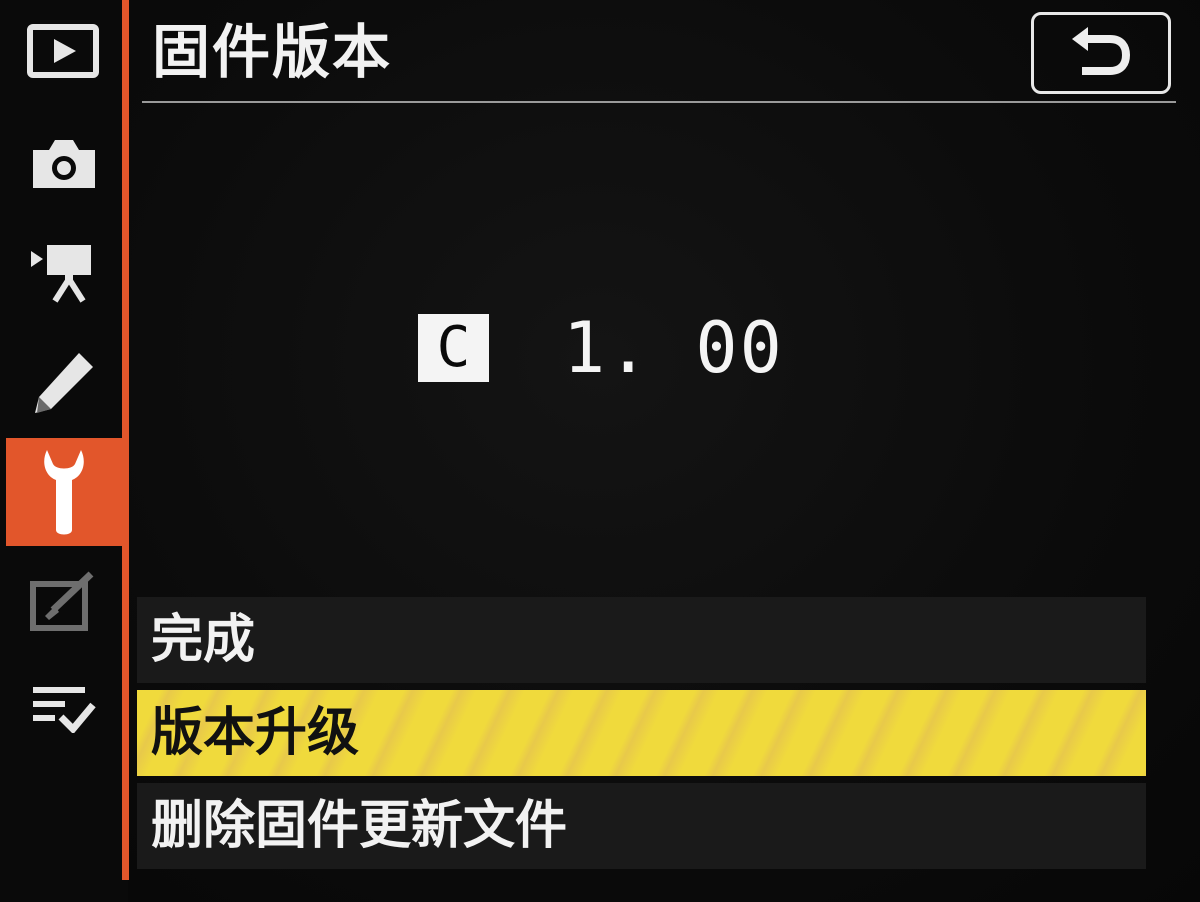 Image resolution: width=1200 pixels, height=902 pixels. I want to click on firmware-version-number: 1. 00, so click(673, 348).